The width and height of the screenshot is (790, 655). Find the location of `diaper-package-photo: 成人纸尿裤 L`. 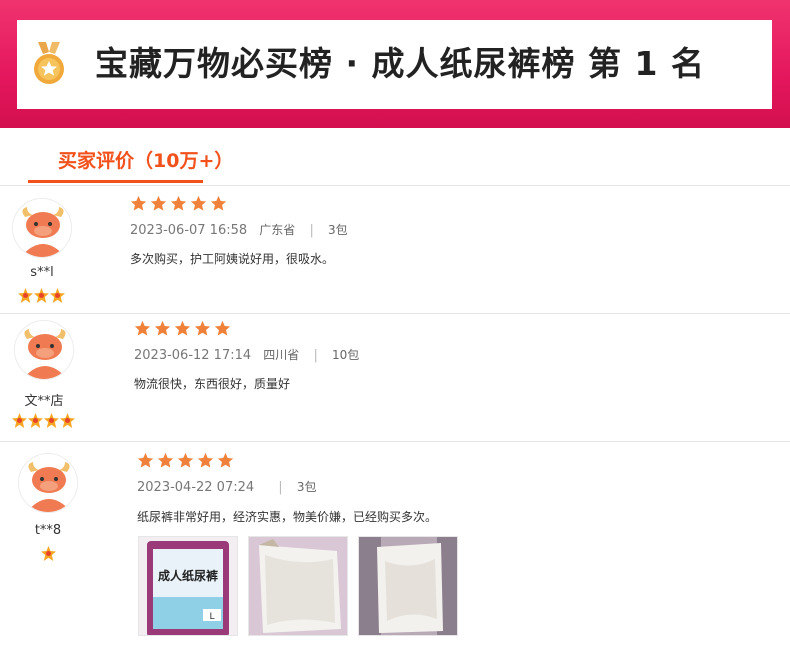

diaper-package-photo: 成人纸尿裤 L is located at coordinates (188, 586).